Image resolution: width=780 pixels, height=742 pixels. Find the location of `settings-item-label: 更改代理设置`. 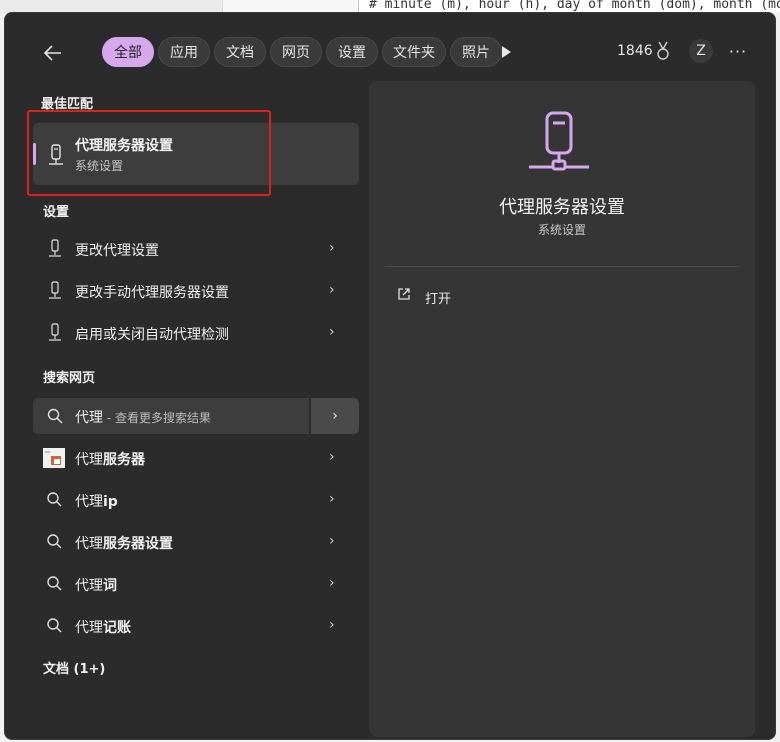

settings-item-label: 更改代理设置 is located at coordinates (117, 251).